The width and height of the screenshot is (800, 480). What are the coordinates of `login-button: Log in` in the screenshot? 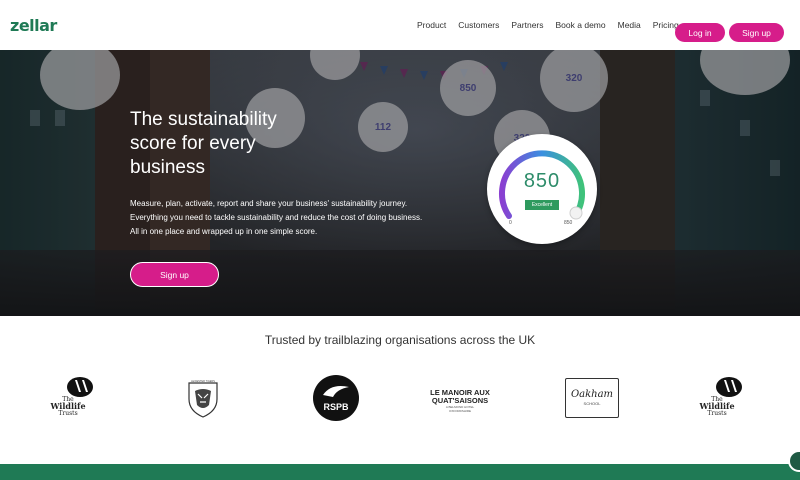 It's located at (700, 32).